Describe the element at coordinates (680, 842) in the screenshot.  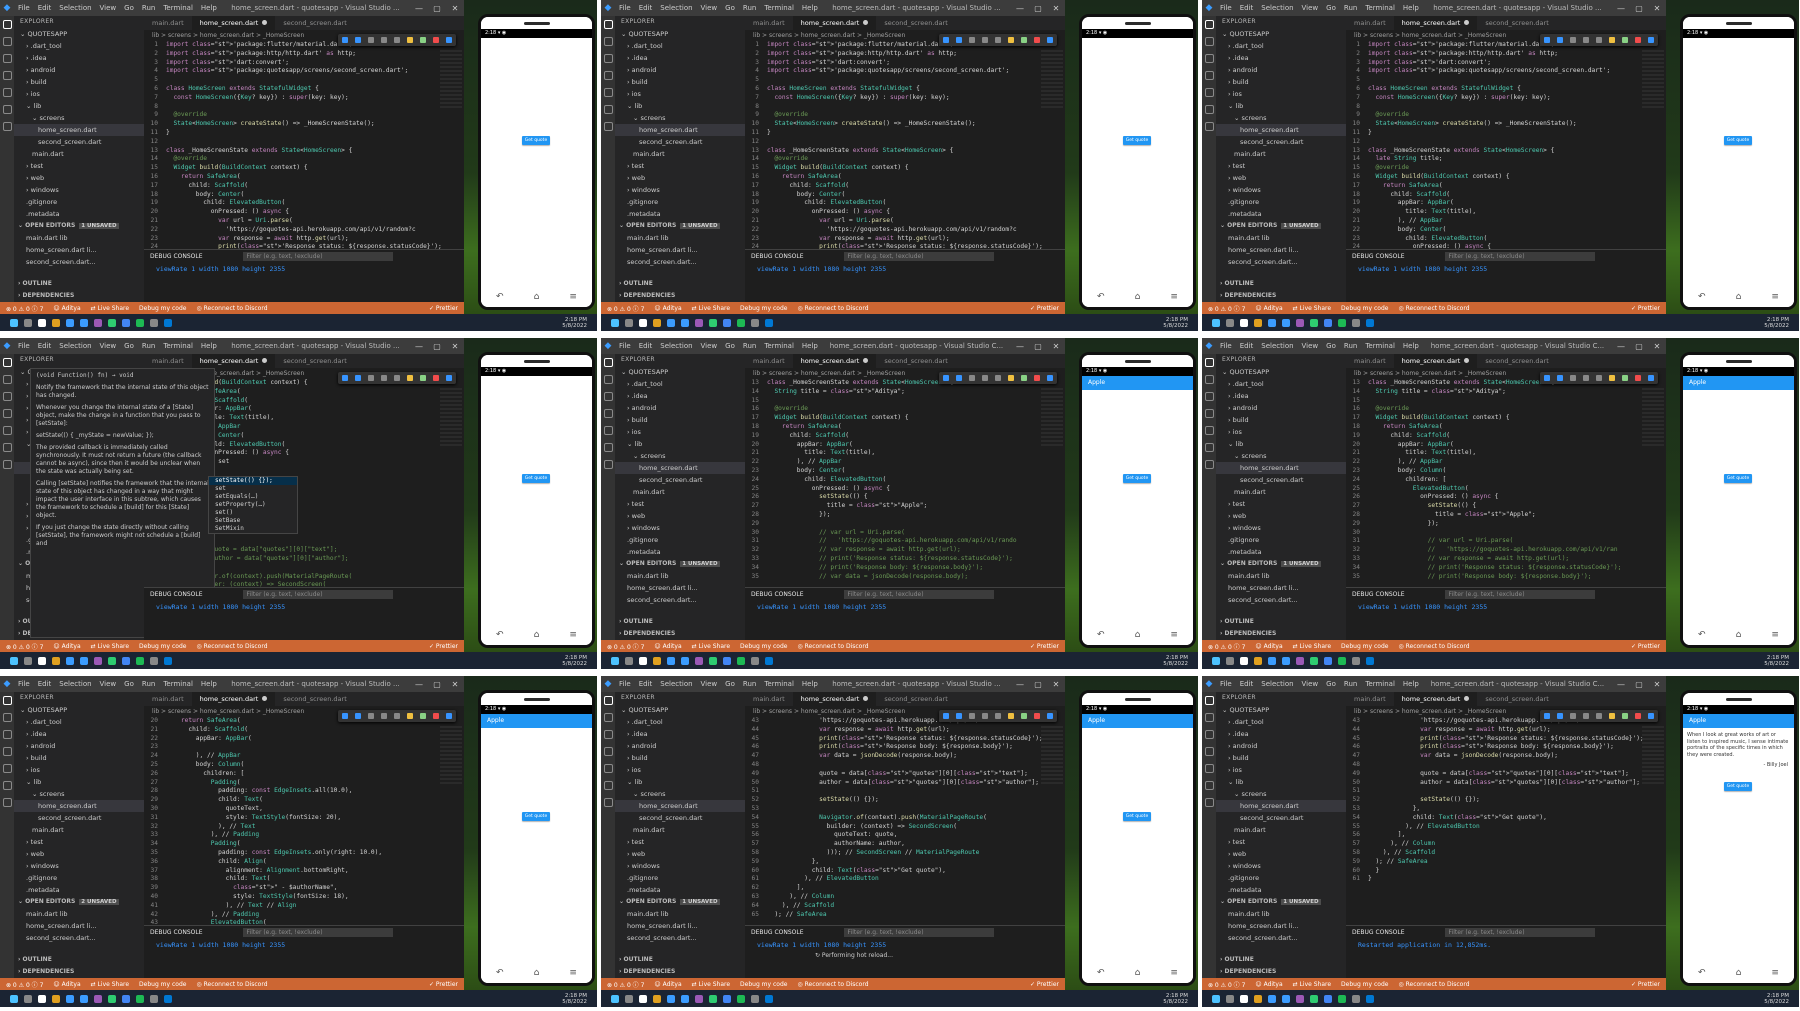
I see `tree-item: › test` at that location.